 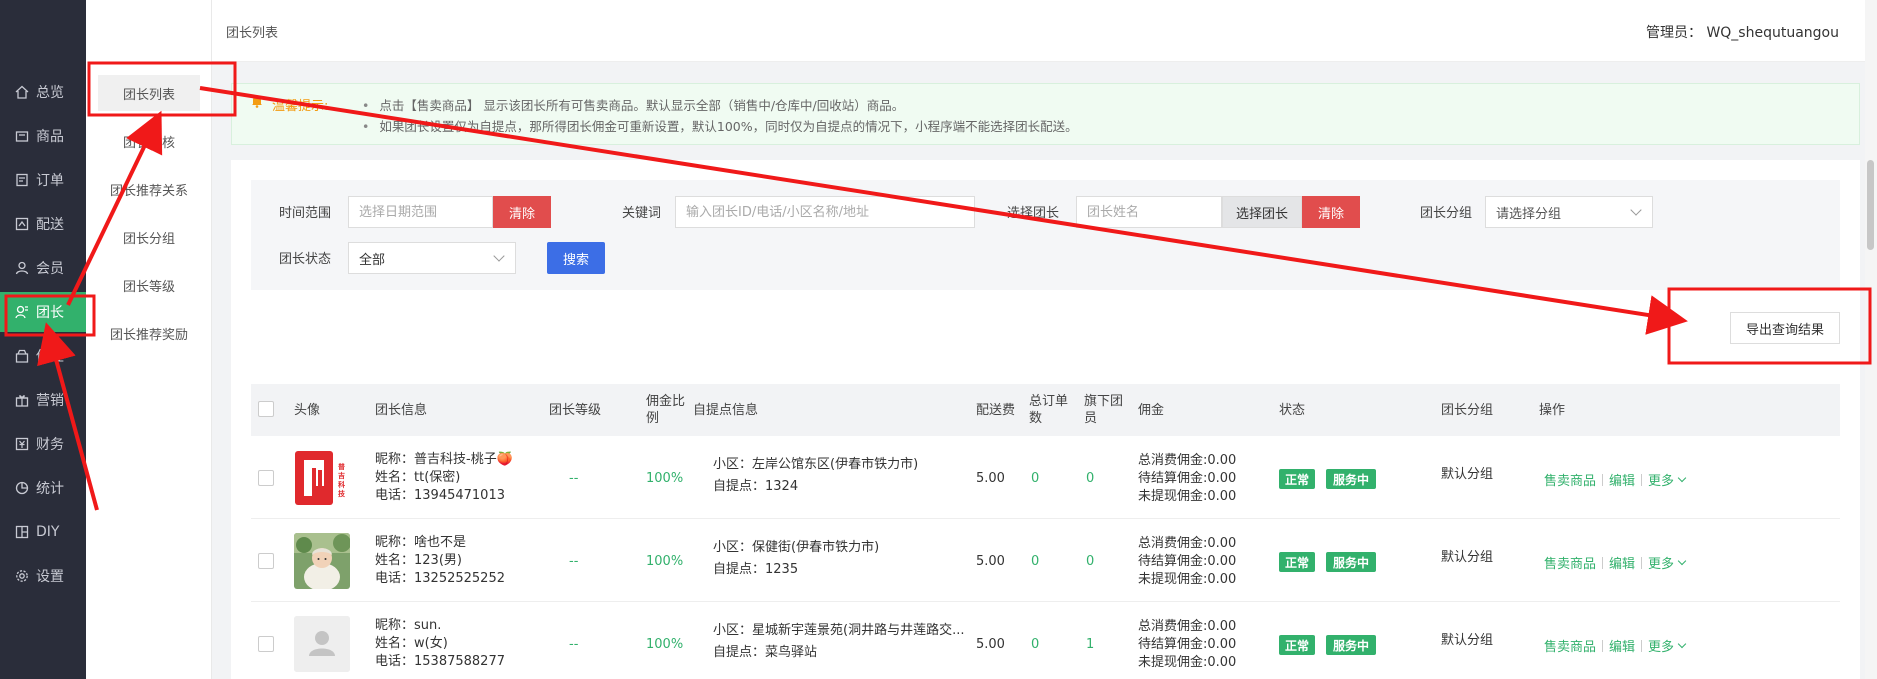 I want to click on status-select: 全部, so click(x=432, y=258).